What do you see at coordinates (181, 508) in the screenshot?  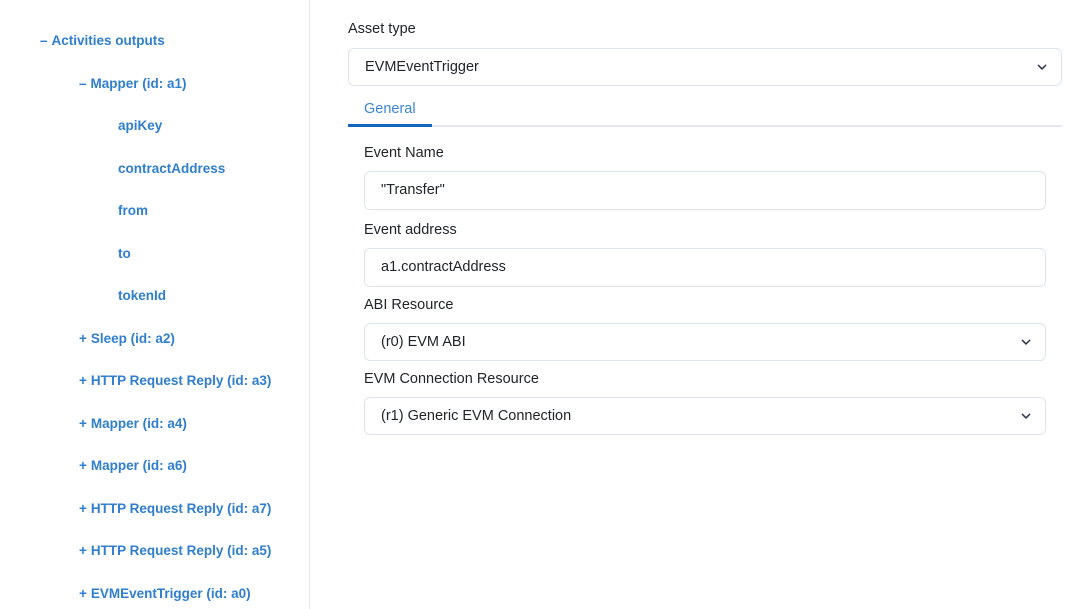 I see `tree-node-label: HTTP Request Reply (id: a7)` at bounding box center [181, 508].